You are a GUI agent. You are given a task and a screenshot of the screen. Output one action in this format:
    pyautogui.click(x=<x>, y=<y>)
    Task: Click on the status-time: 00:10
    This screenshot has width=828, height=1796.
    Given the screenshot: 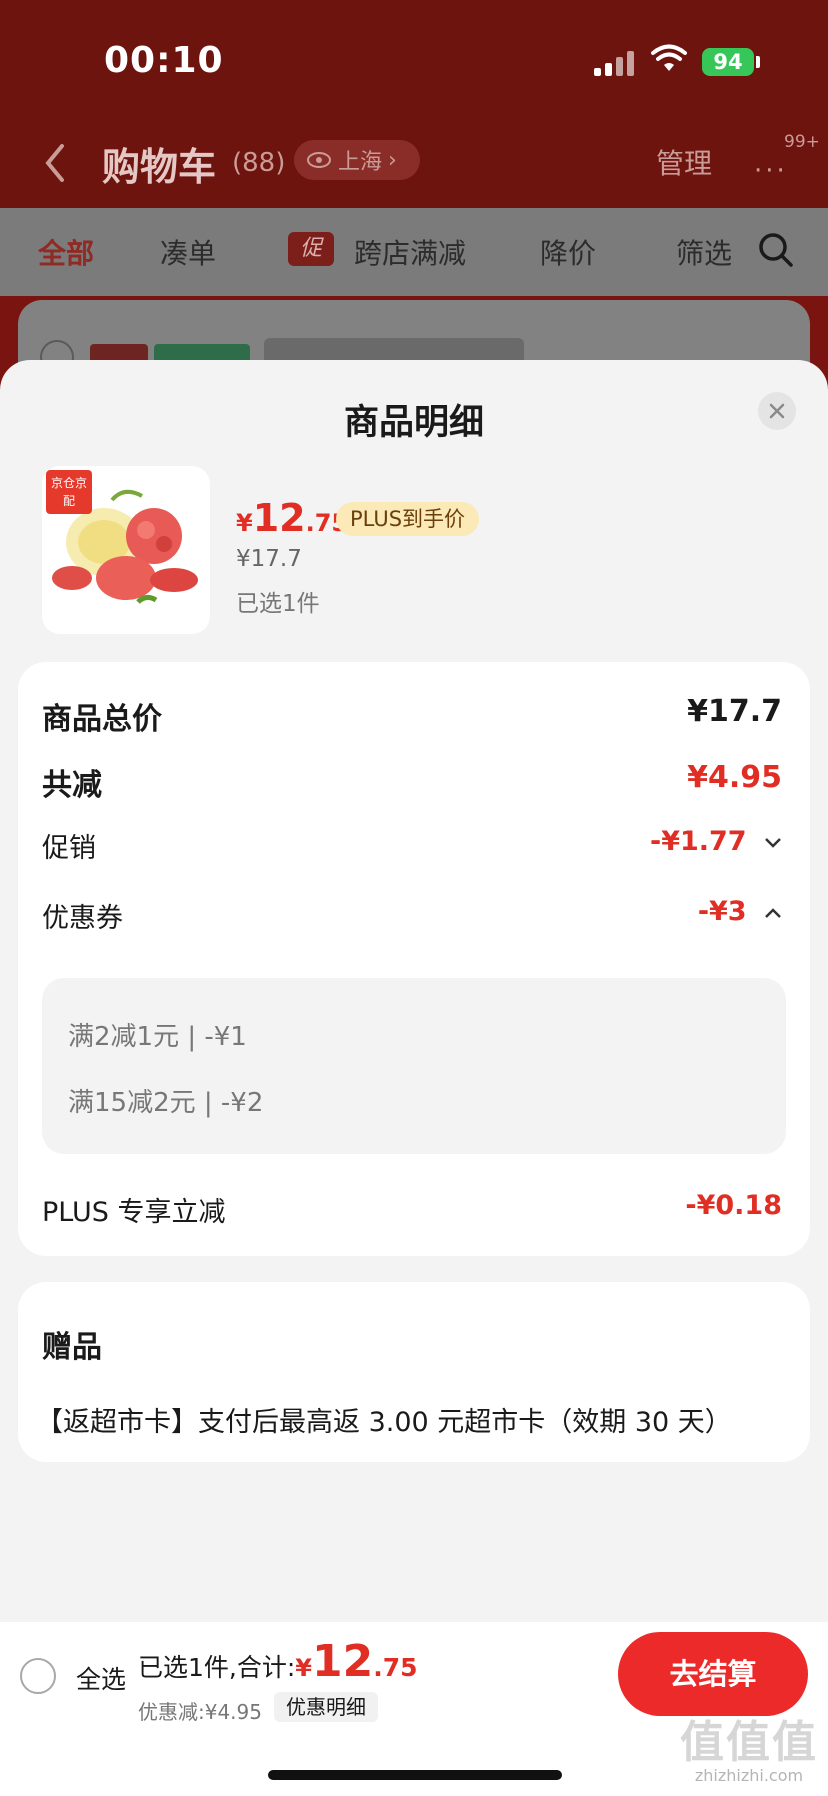 What is the action you would take?
    pyautogui.click(x=164, y=60)
    